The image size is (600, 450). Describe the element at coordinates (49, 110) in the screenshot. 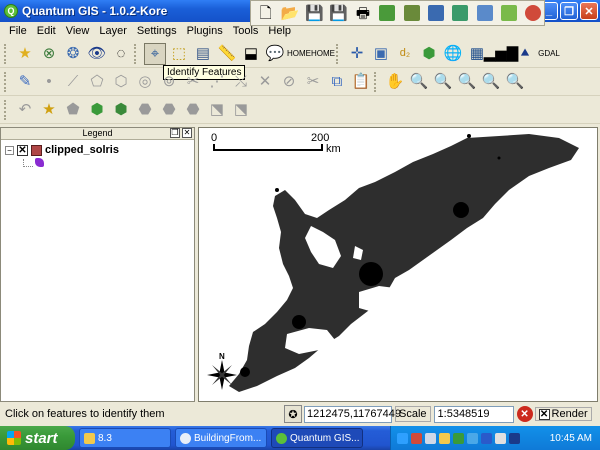

I see `add-star-layer-icon: ★` at that location.